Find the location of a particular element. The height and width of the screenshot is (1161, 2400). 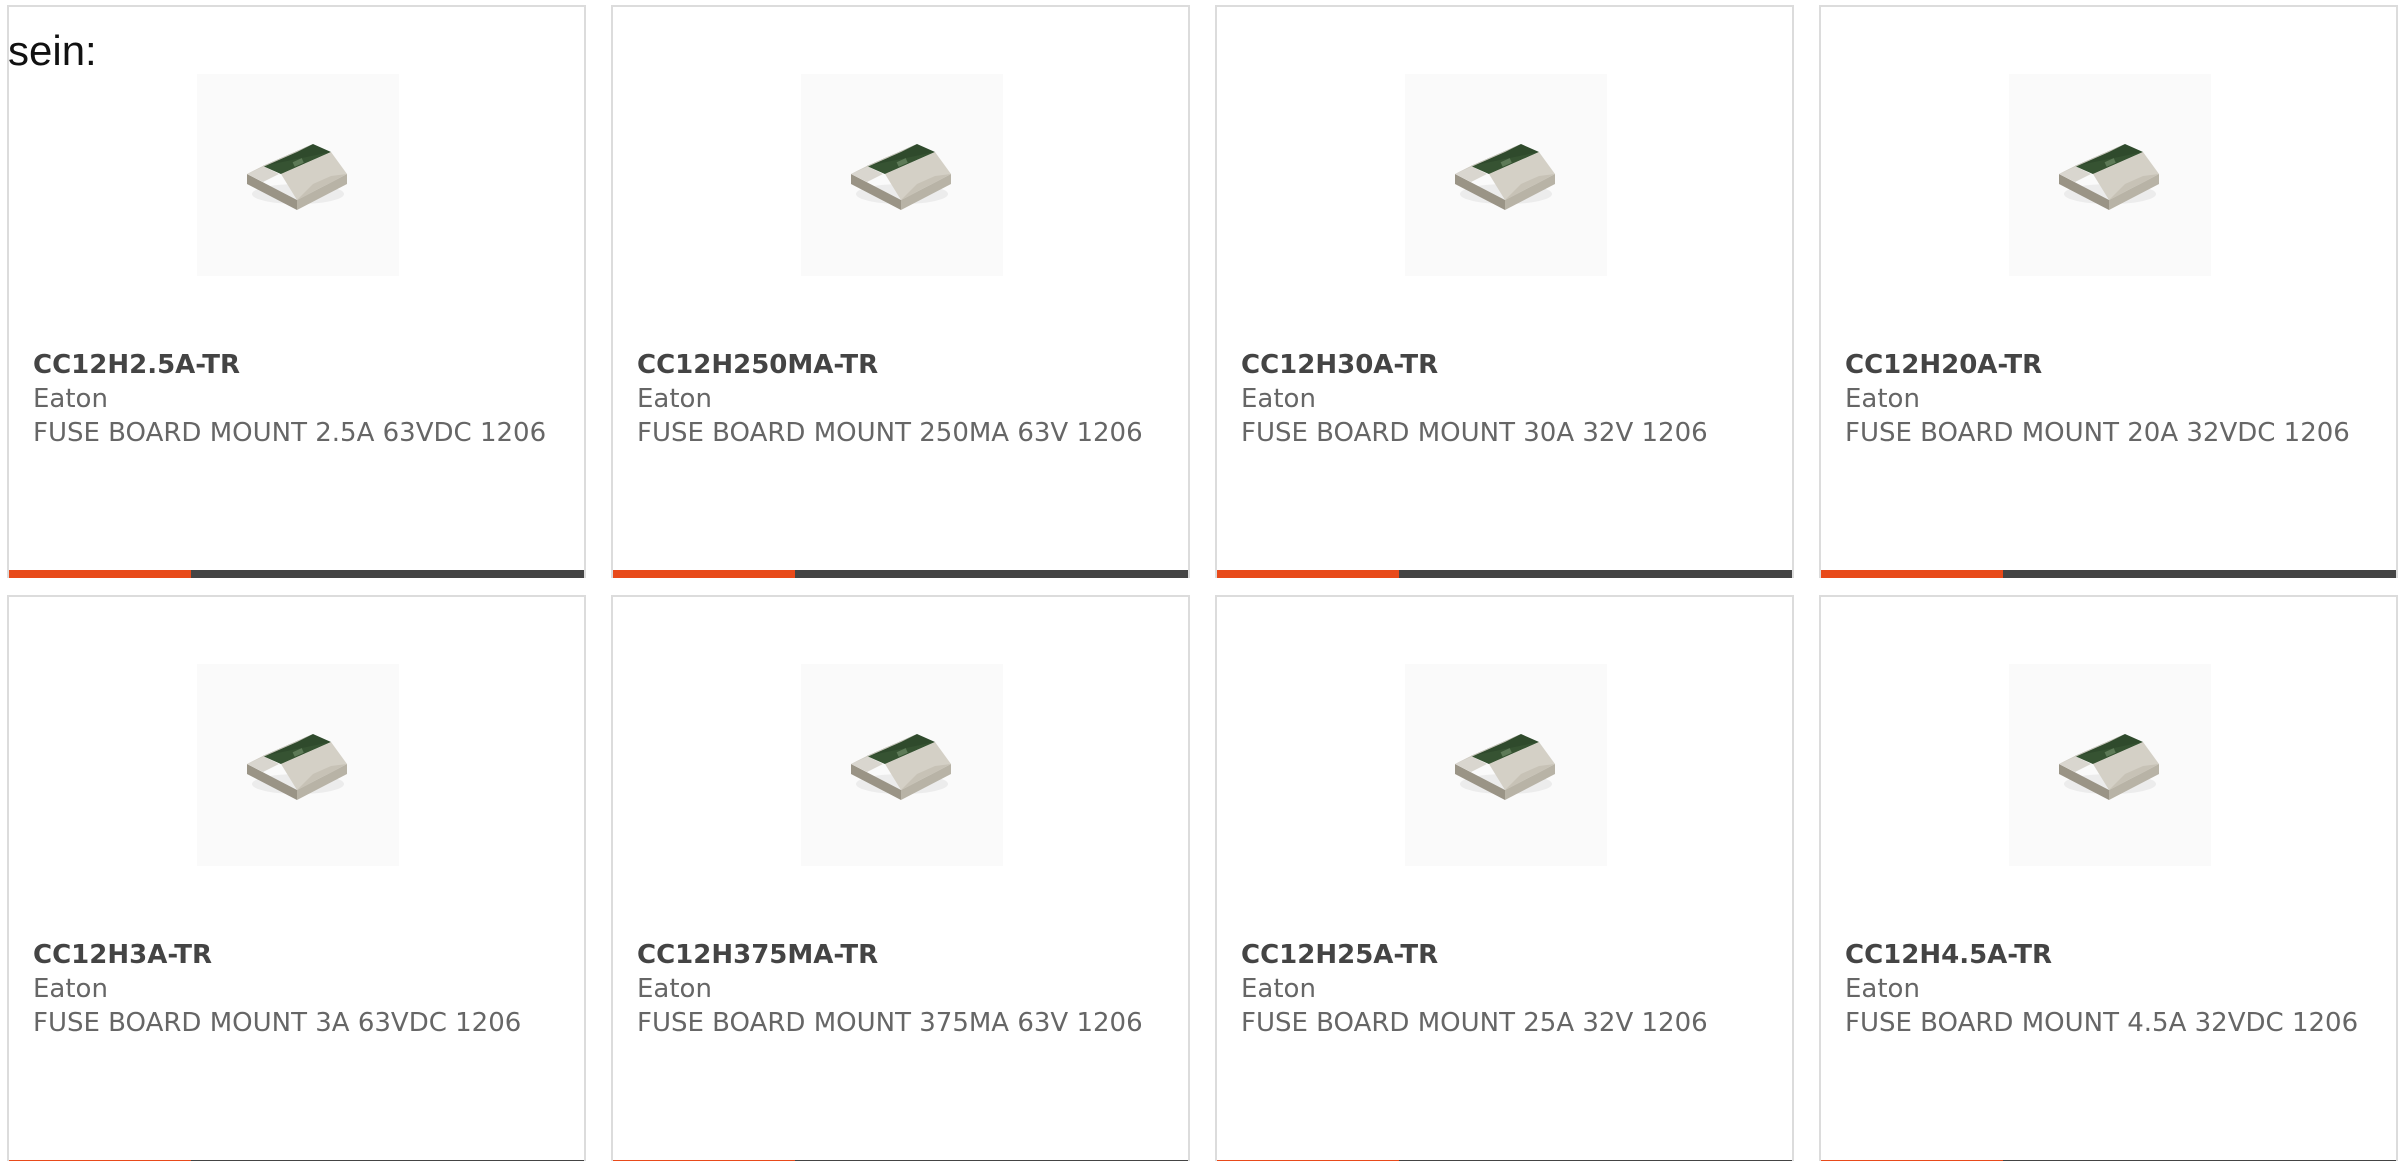

part-number: CC12H3A-TR is located at coordinates (300, 955).